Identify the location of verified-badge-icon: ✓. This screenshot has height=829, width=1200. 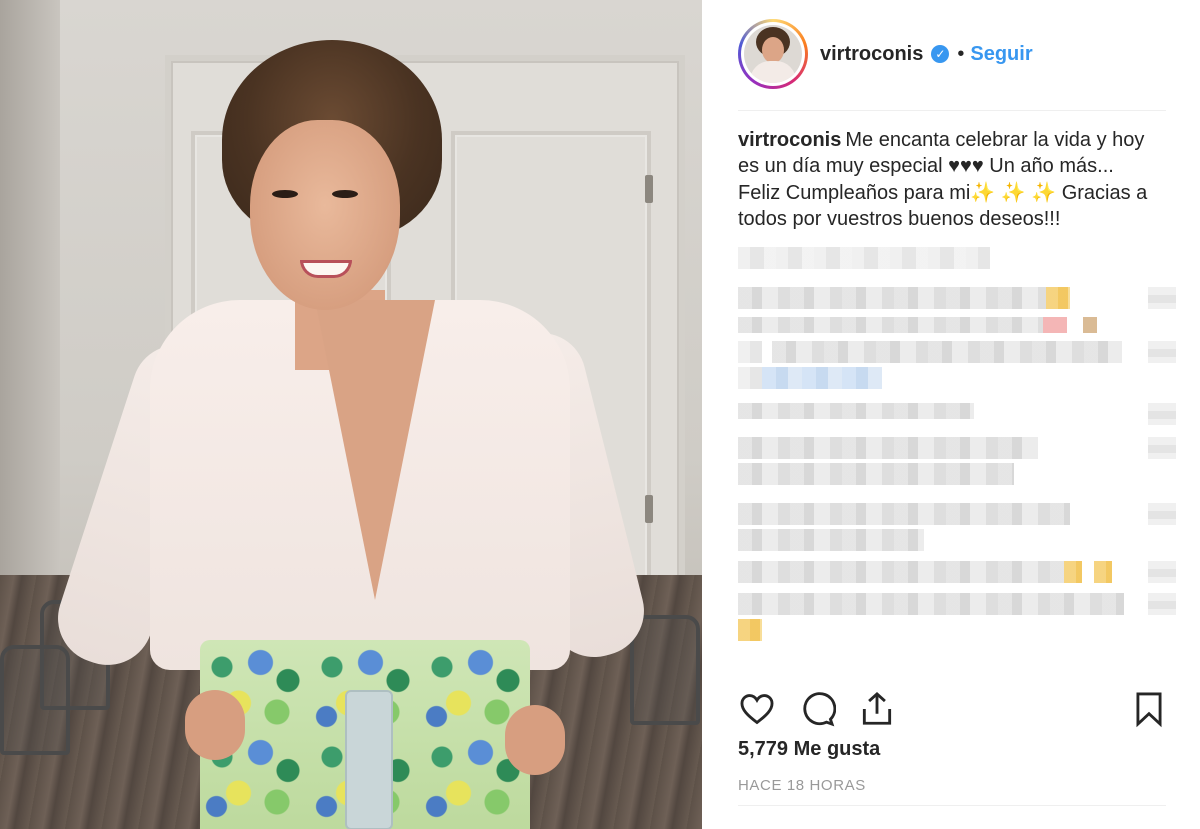
(940, 54).